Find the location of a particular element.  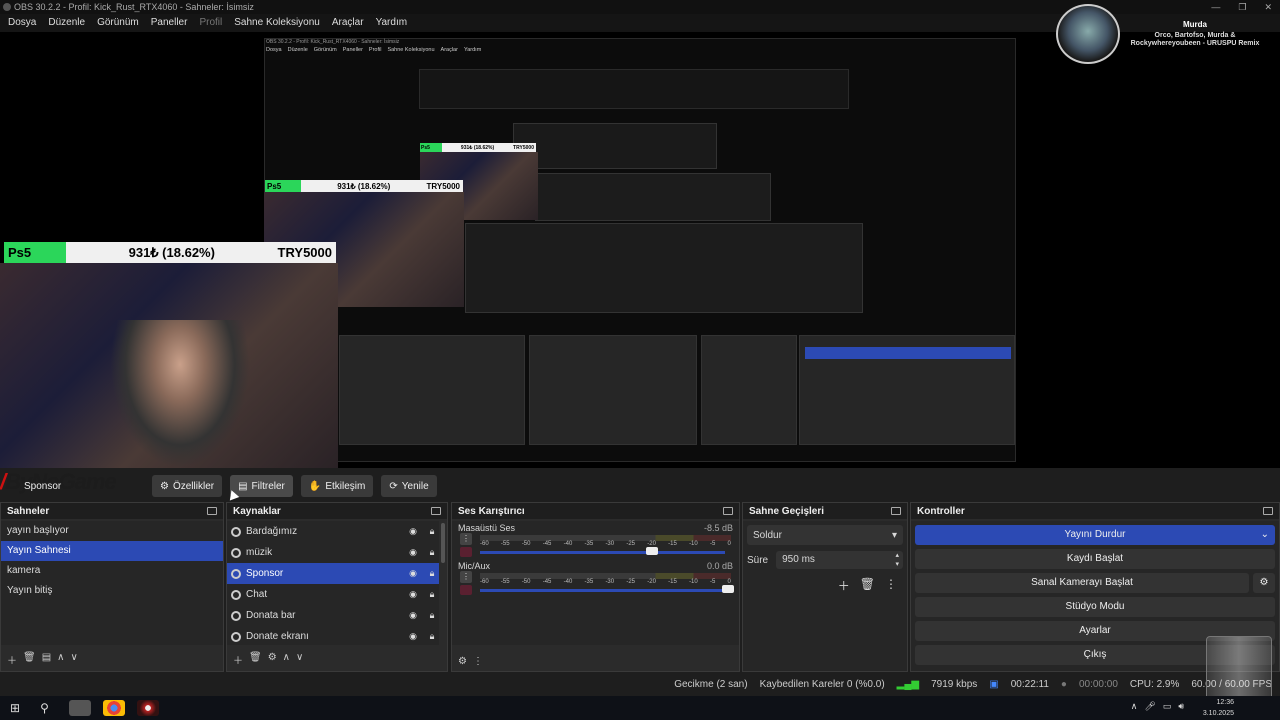

menu-help: Yardım is located at coordinates (392, 23).